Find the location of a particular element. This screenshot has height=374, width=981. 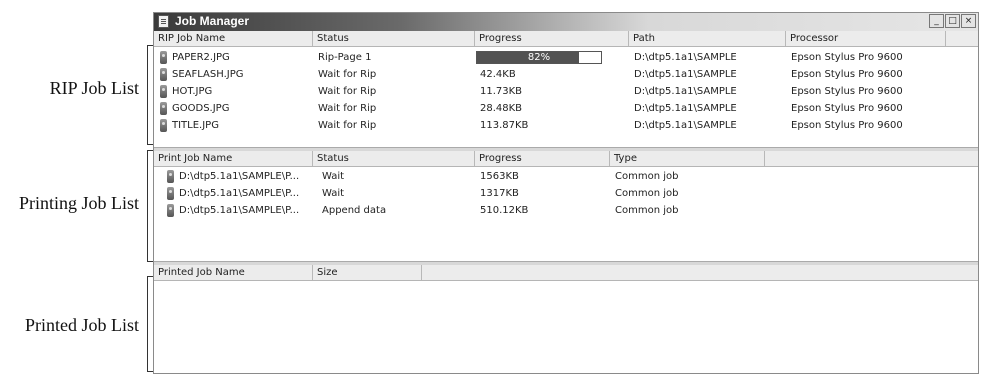

rip-job-list-callout: RIP Job List is located at coordinates (94, 88).